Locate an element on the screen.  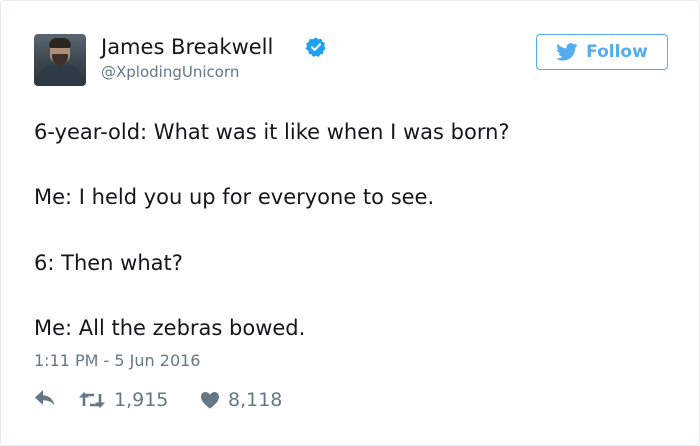
like-button: 8,118 is located at coordinates (241, 400).